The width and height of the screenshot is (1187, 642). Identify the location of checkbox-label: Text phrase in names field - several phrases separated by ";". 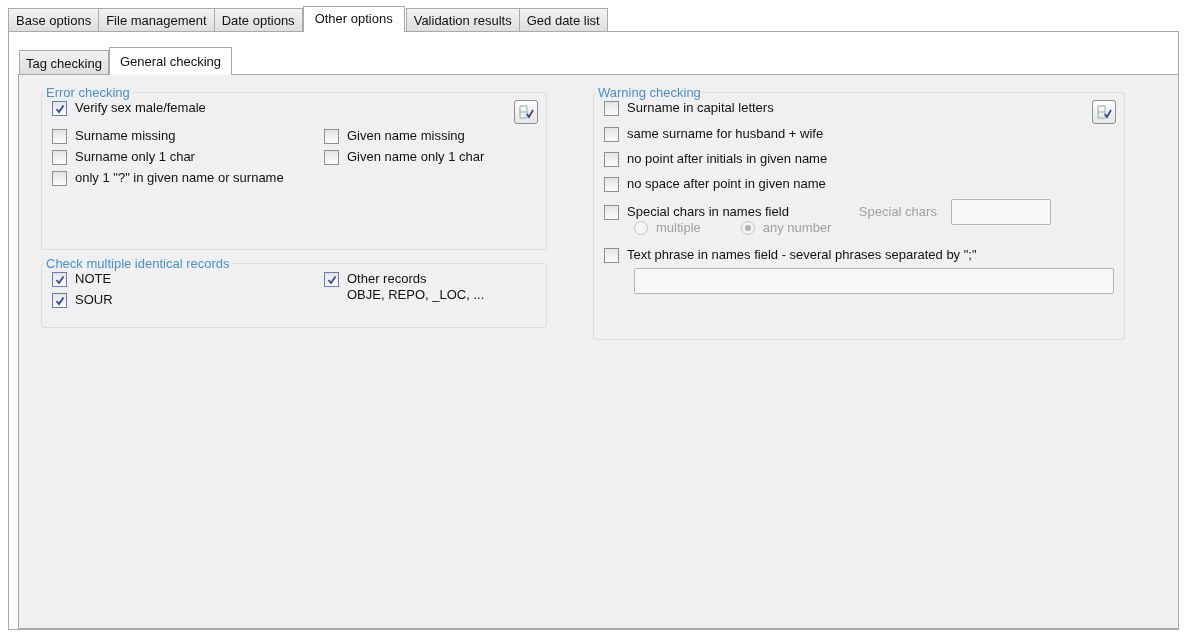
(802, 254).